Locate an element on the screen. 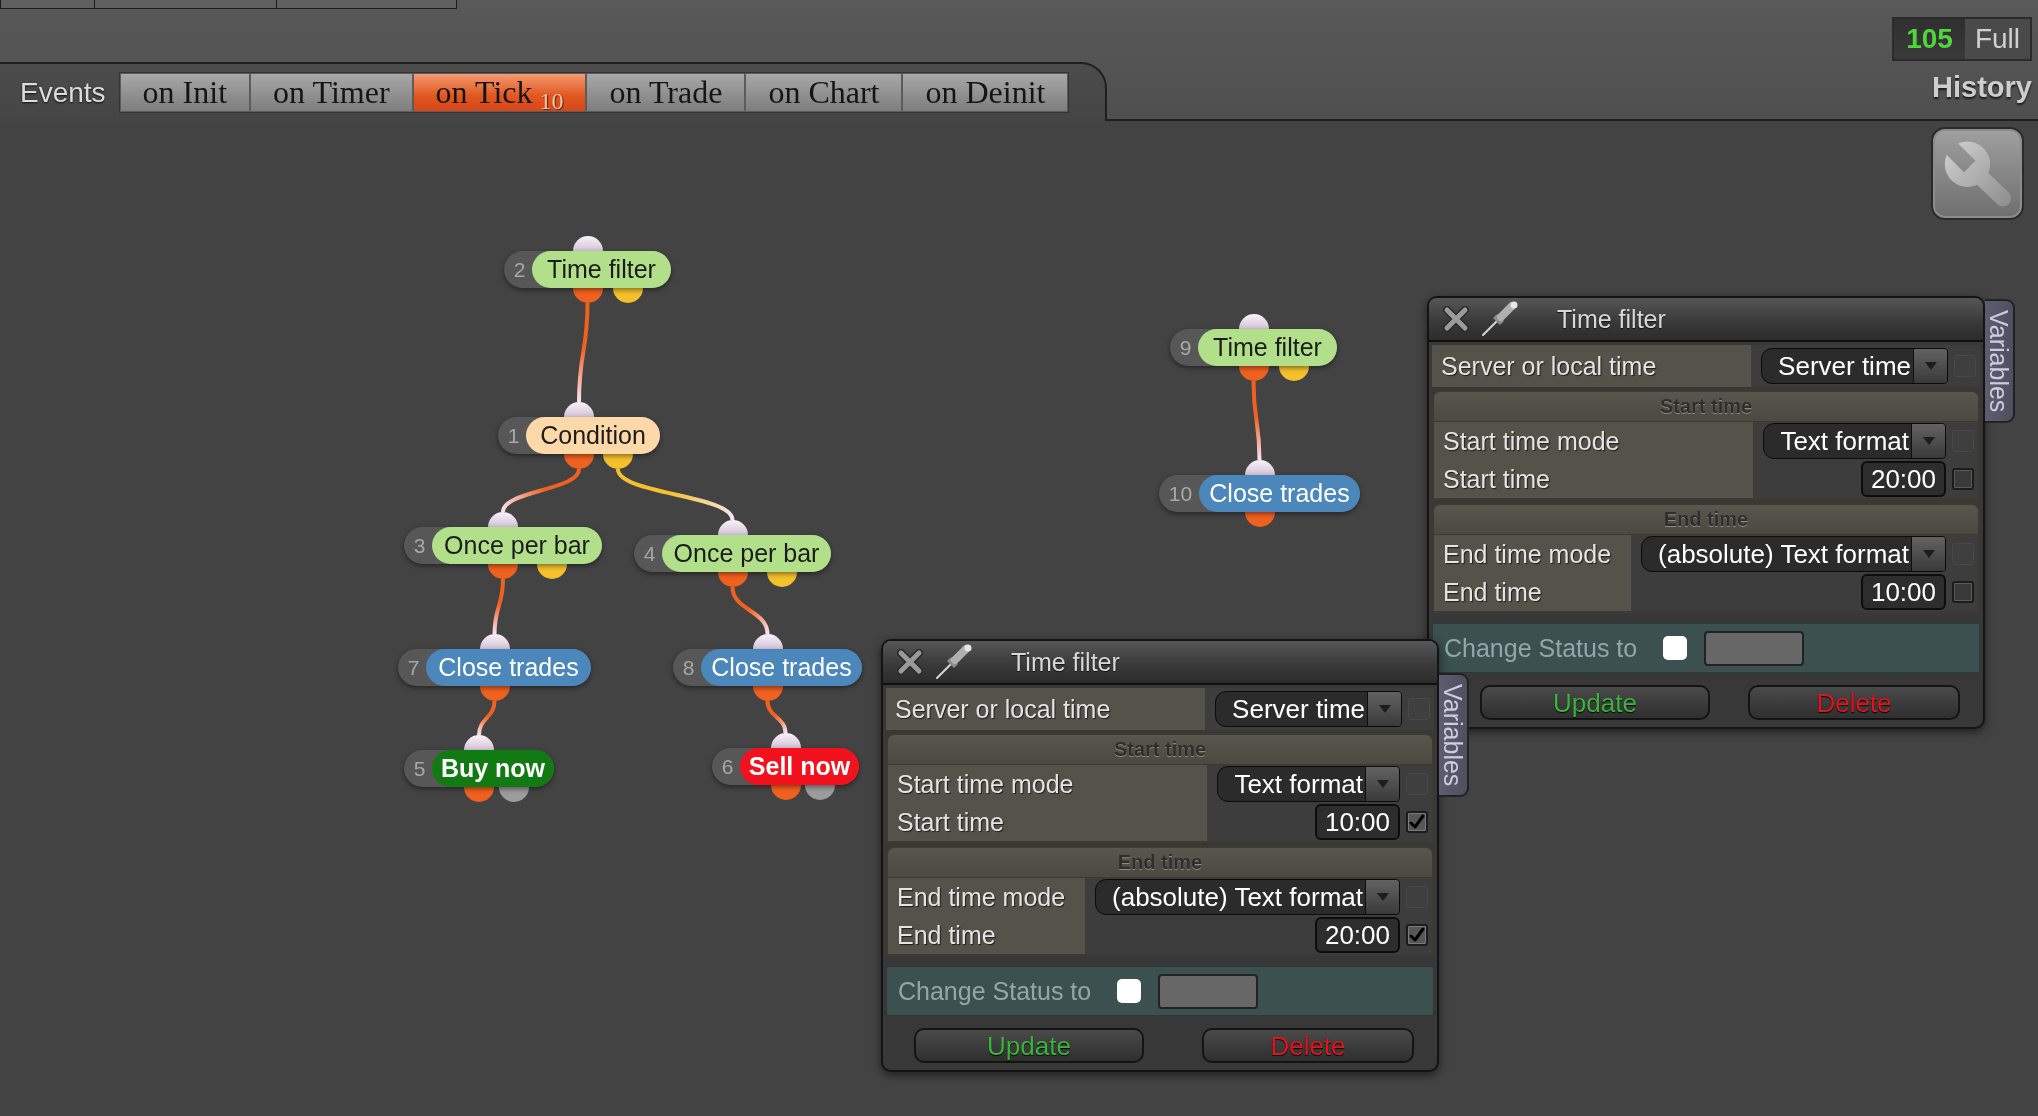  event-tab: on Tick 10 is located at coordinates (499, 92).